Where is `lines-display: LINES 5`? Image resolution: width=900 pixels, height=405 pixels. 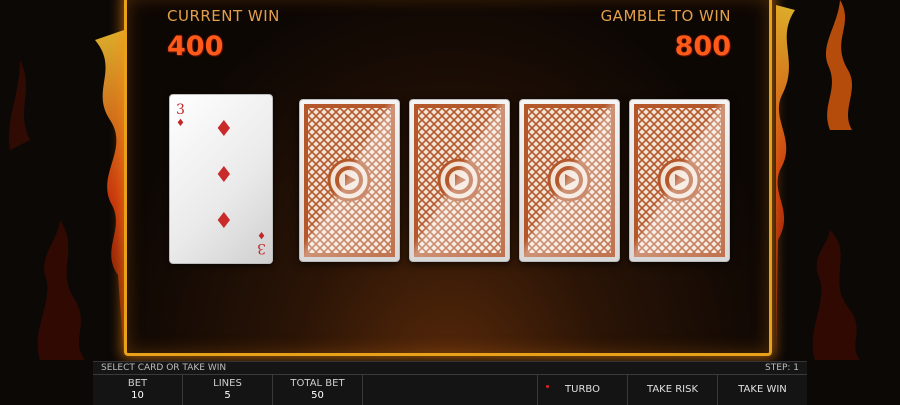 lines-display: LINES 5 is located at coordinates (228, 390).